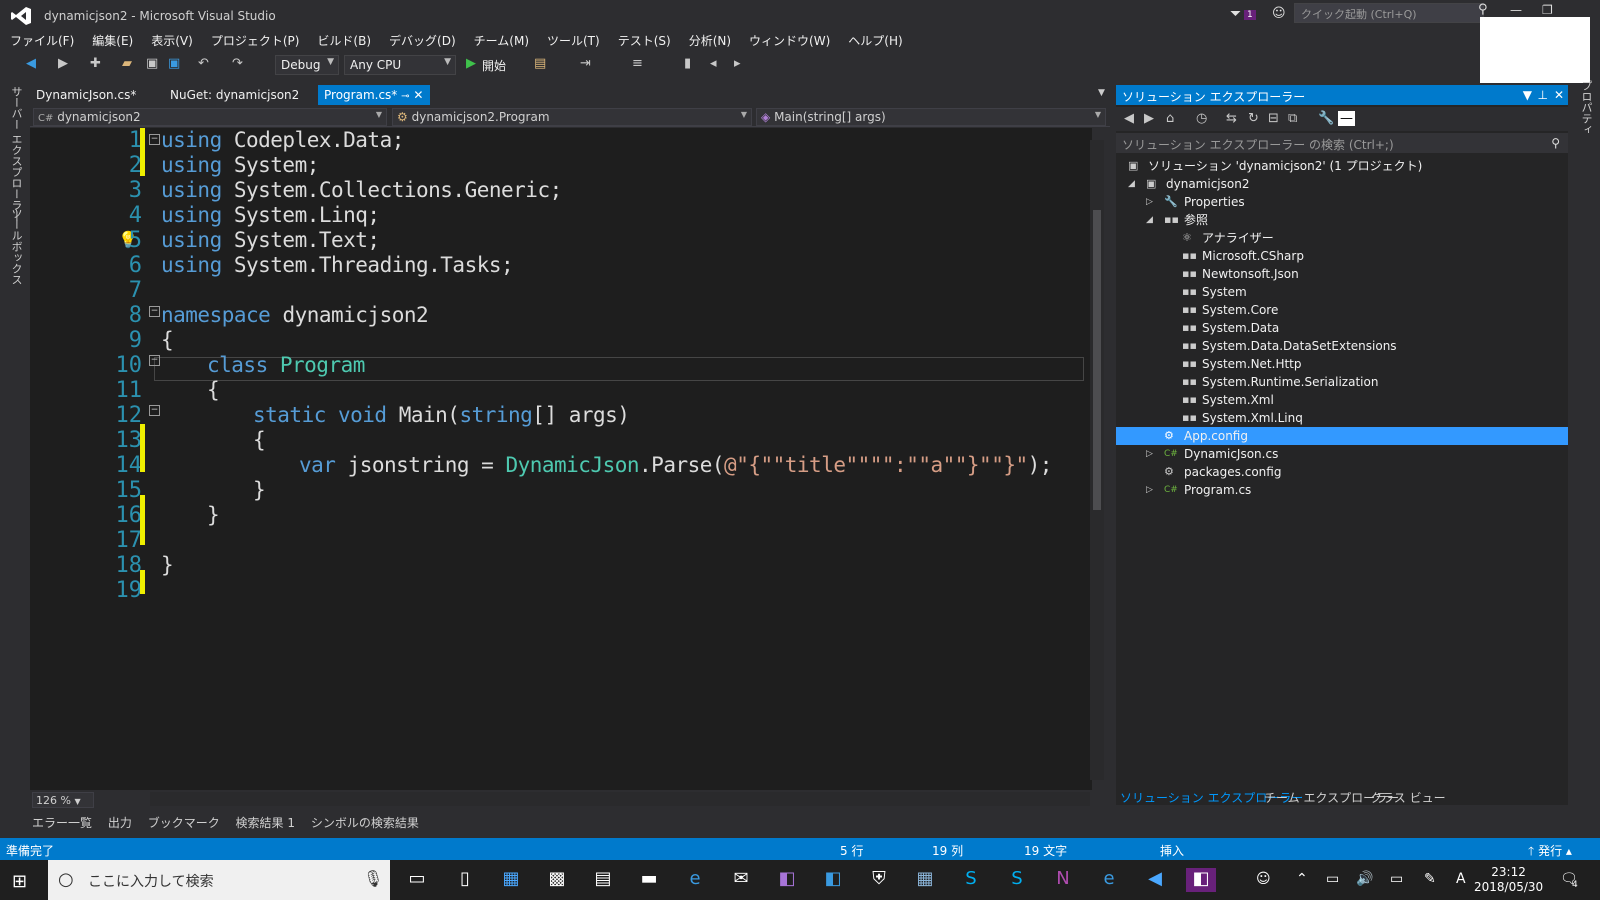 Image resolution: width=1600 pixels, height=900 pixels. What do you see at coordinates (1250, 15) in the screenshot?
I see `notification-badge: 1` at bounding box center [1250, 15].